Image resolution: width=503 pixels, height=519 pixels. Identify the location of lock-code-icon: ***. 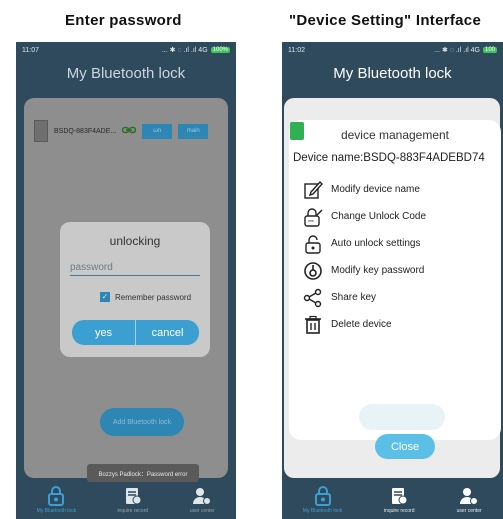
(313, 217).